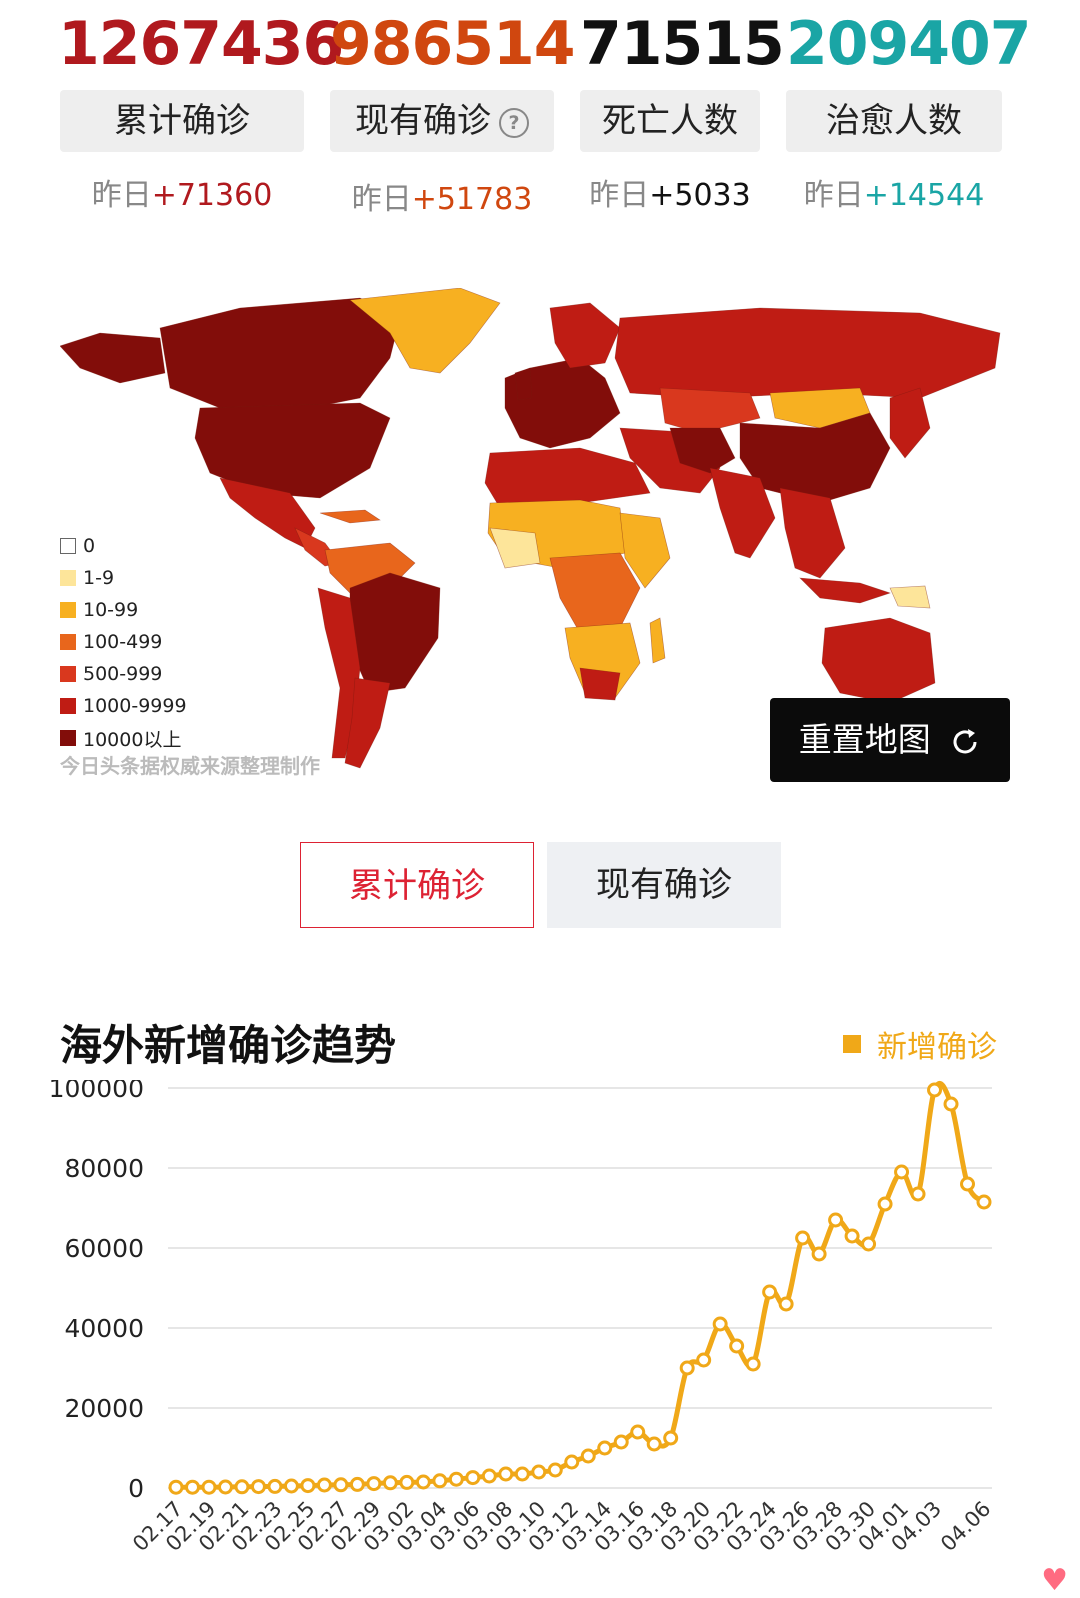 The width and height of the screenshot is (1080, 1598). I want to click on map-region-alaska, so click(112, 358).